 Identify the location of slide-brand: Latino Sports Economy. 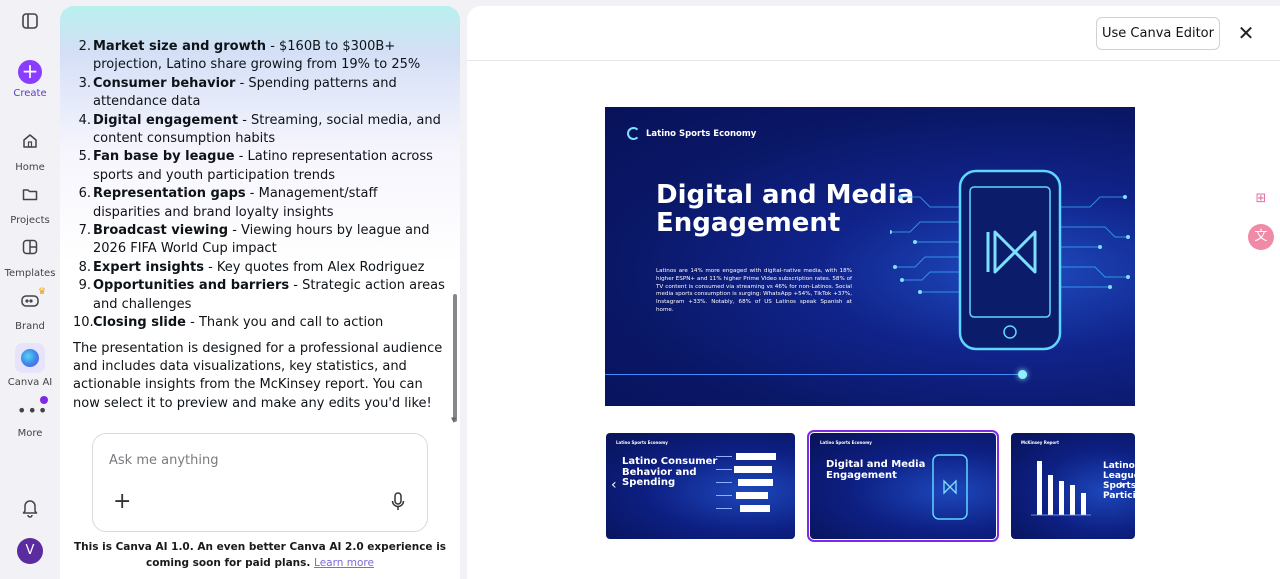
(691, 133).